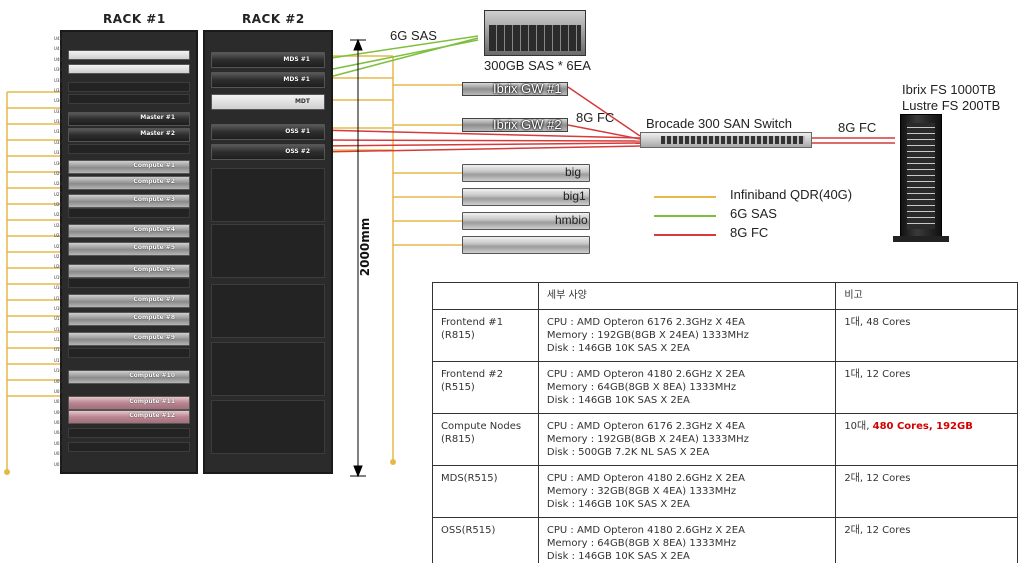 The height and width of the screenshot is (563, 1024). I want to click on u-label: U19, so click(57, 277).